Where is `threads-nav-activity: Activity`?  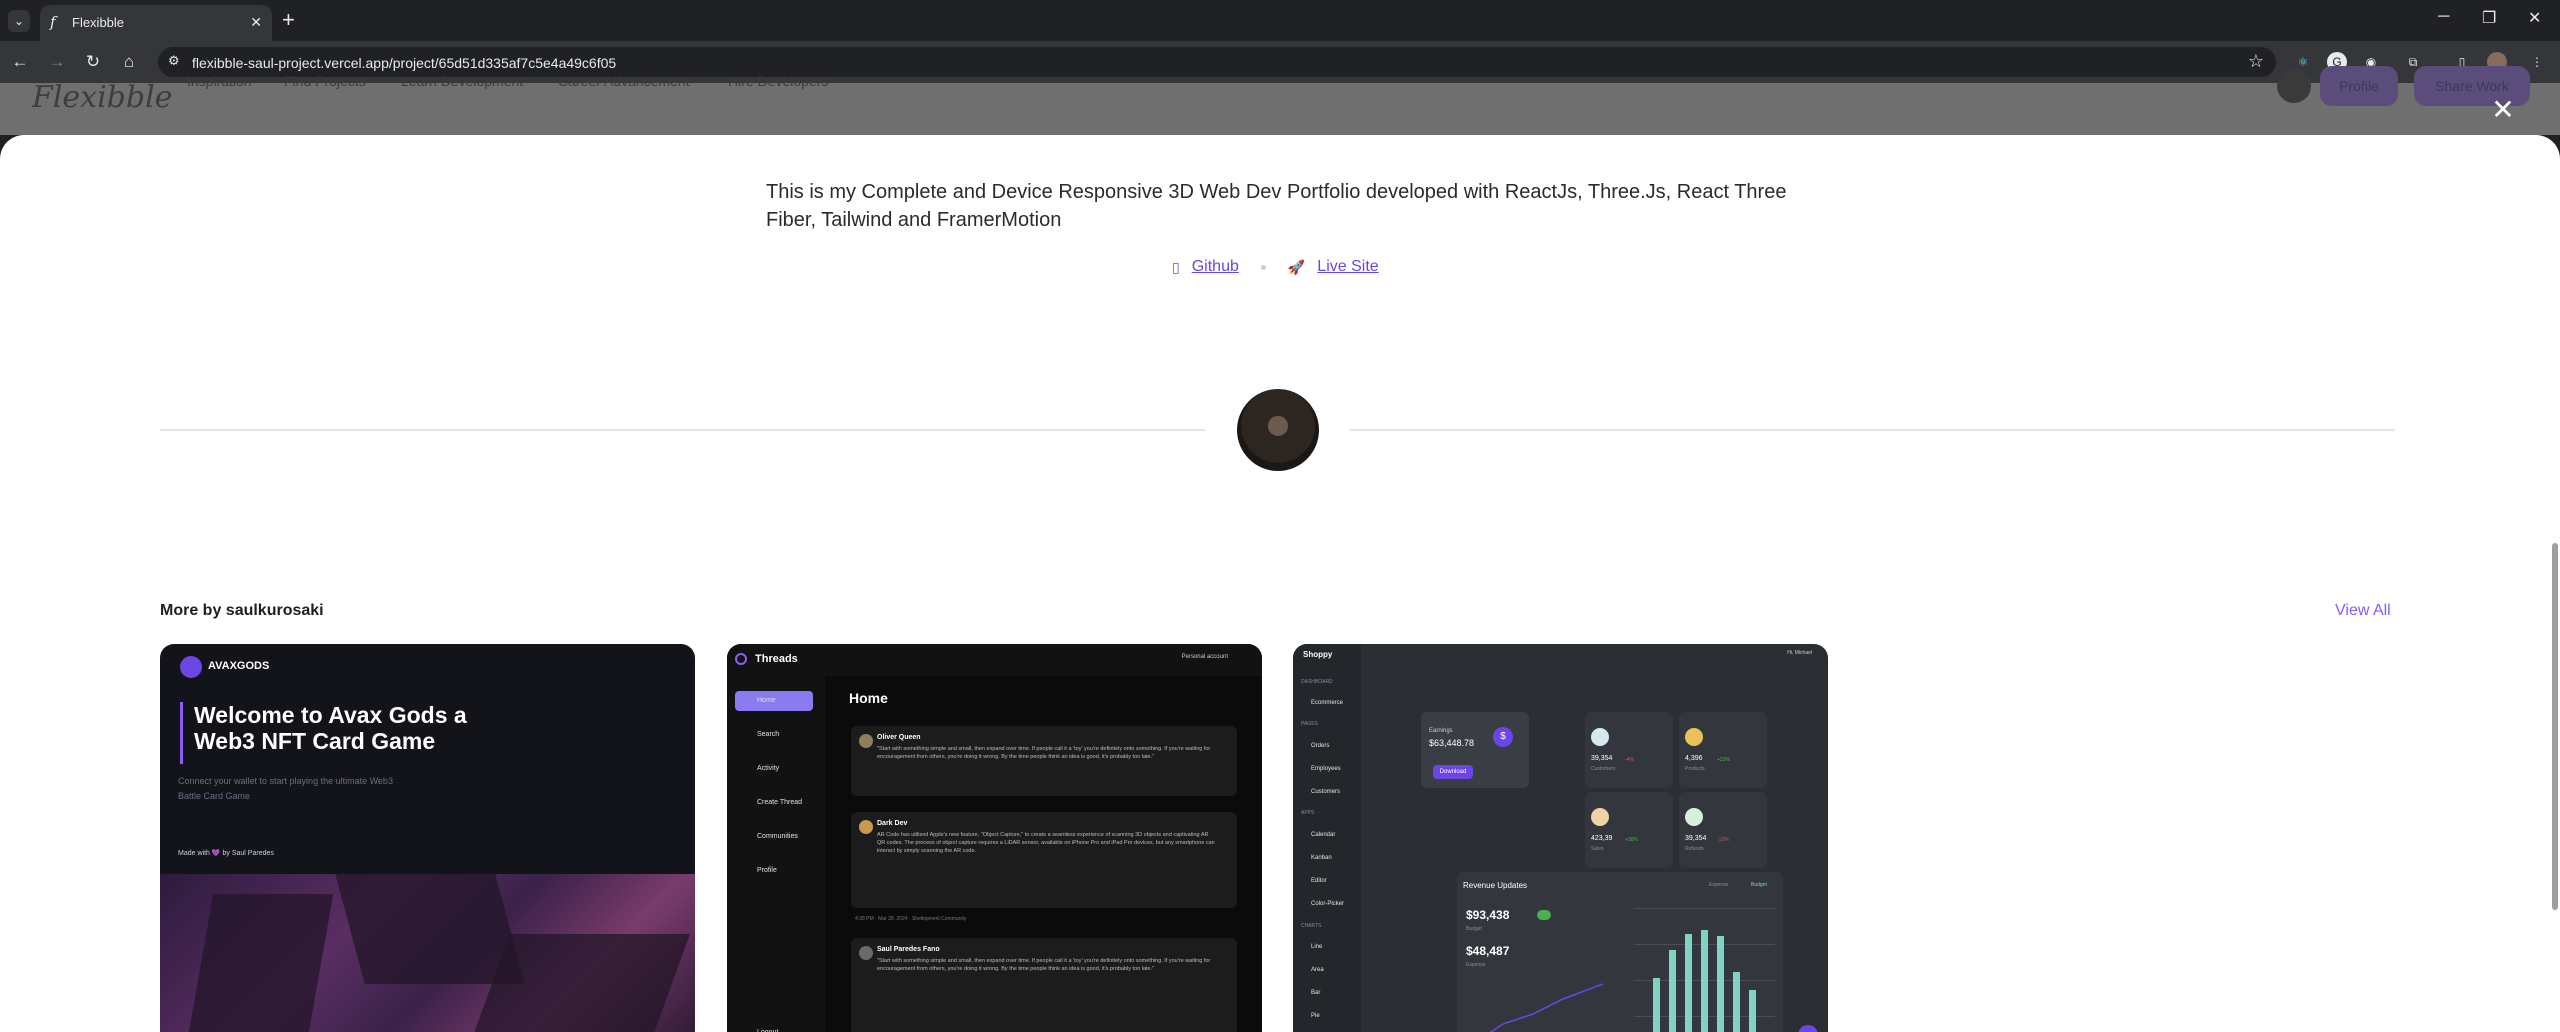
threads-nav-activity: Activity is located at coordinates (768, 768).